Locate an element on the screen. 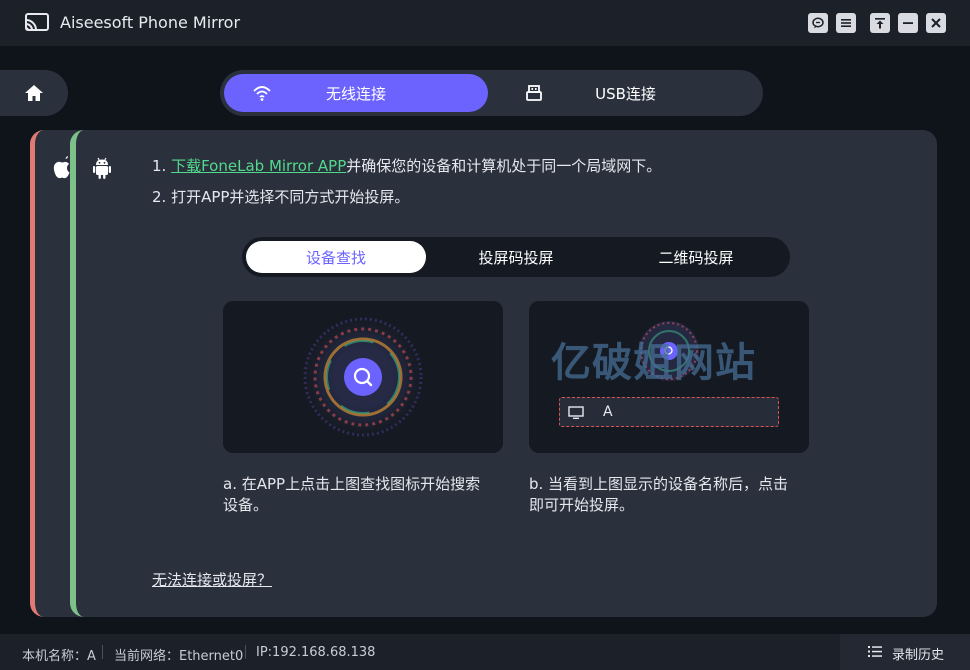 The image size is (970, 670). home-icon is located at coordinates (34, 93).